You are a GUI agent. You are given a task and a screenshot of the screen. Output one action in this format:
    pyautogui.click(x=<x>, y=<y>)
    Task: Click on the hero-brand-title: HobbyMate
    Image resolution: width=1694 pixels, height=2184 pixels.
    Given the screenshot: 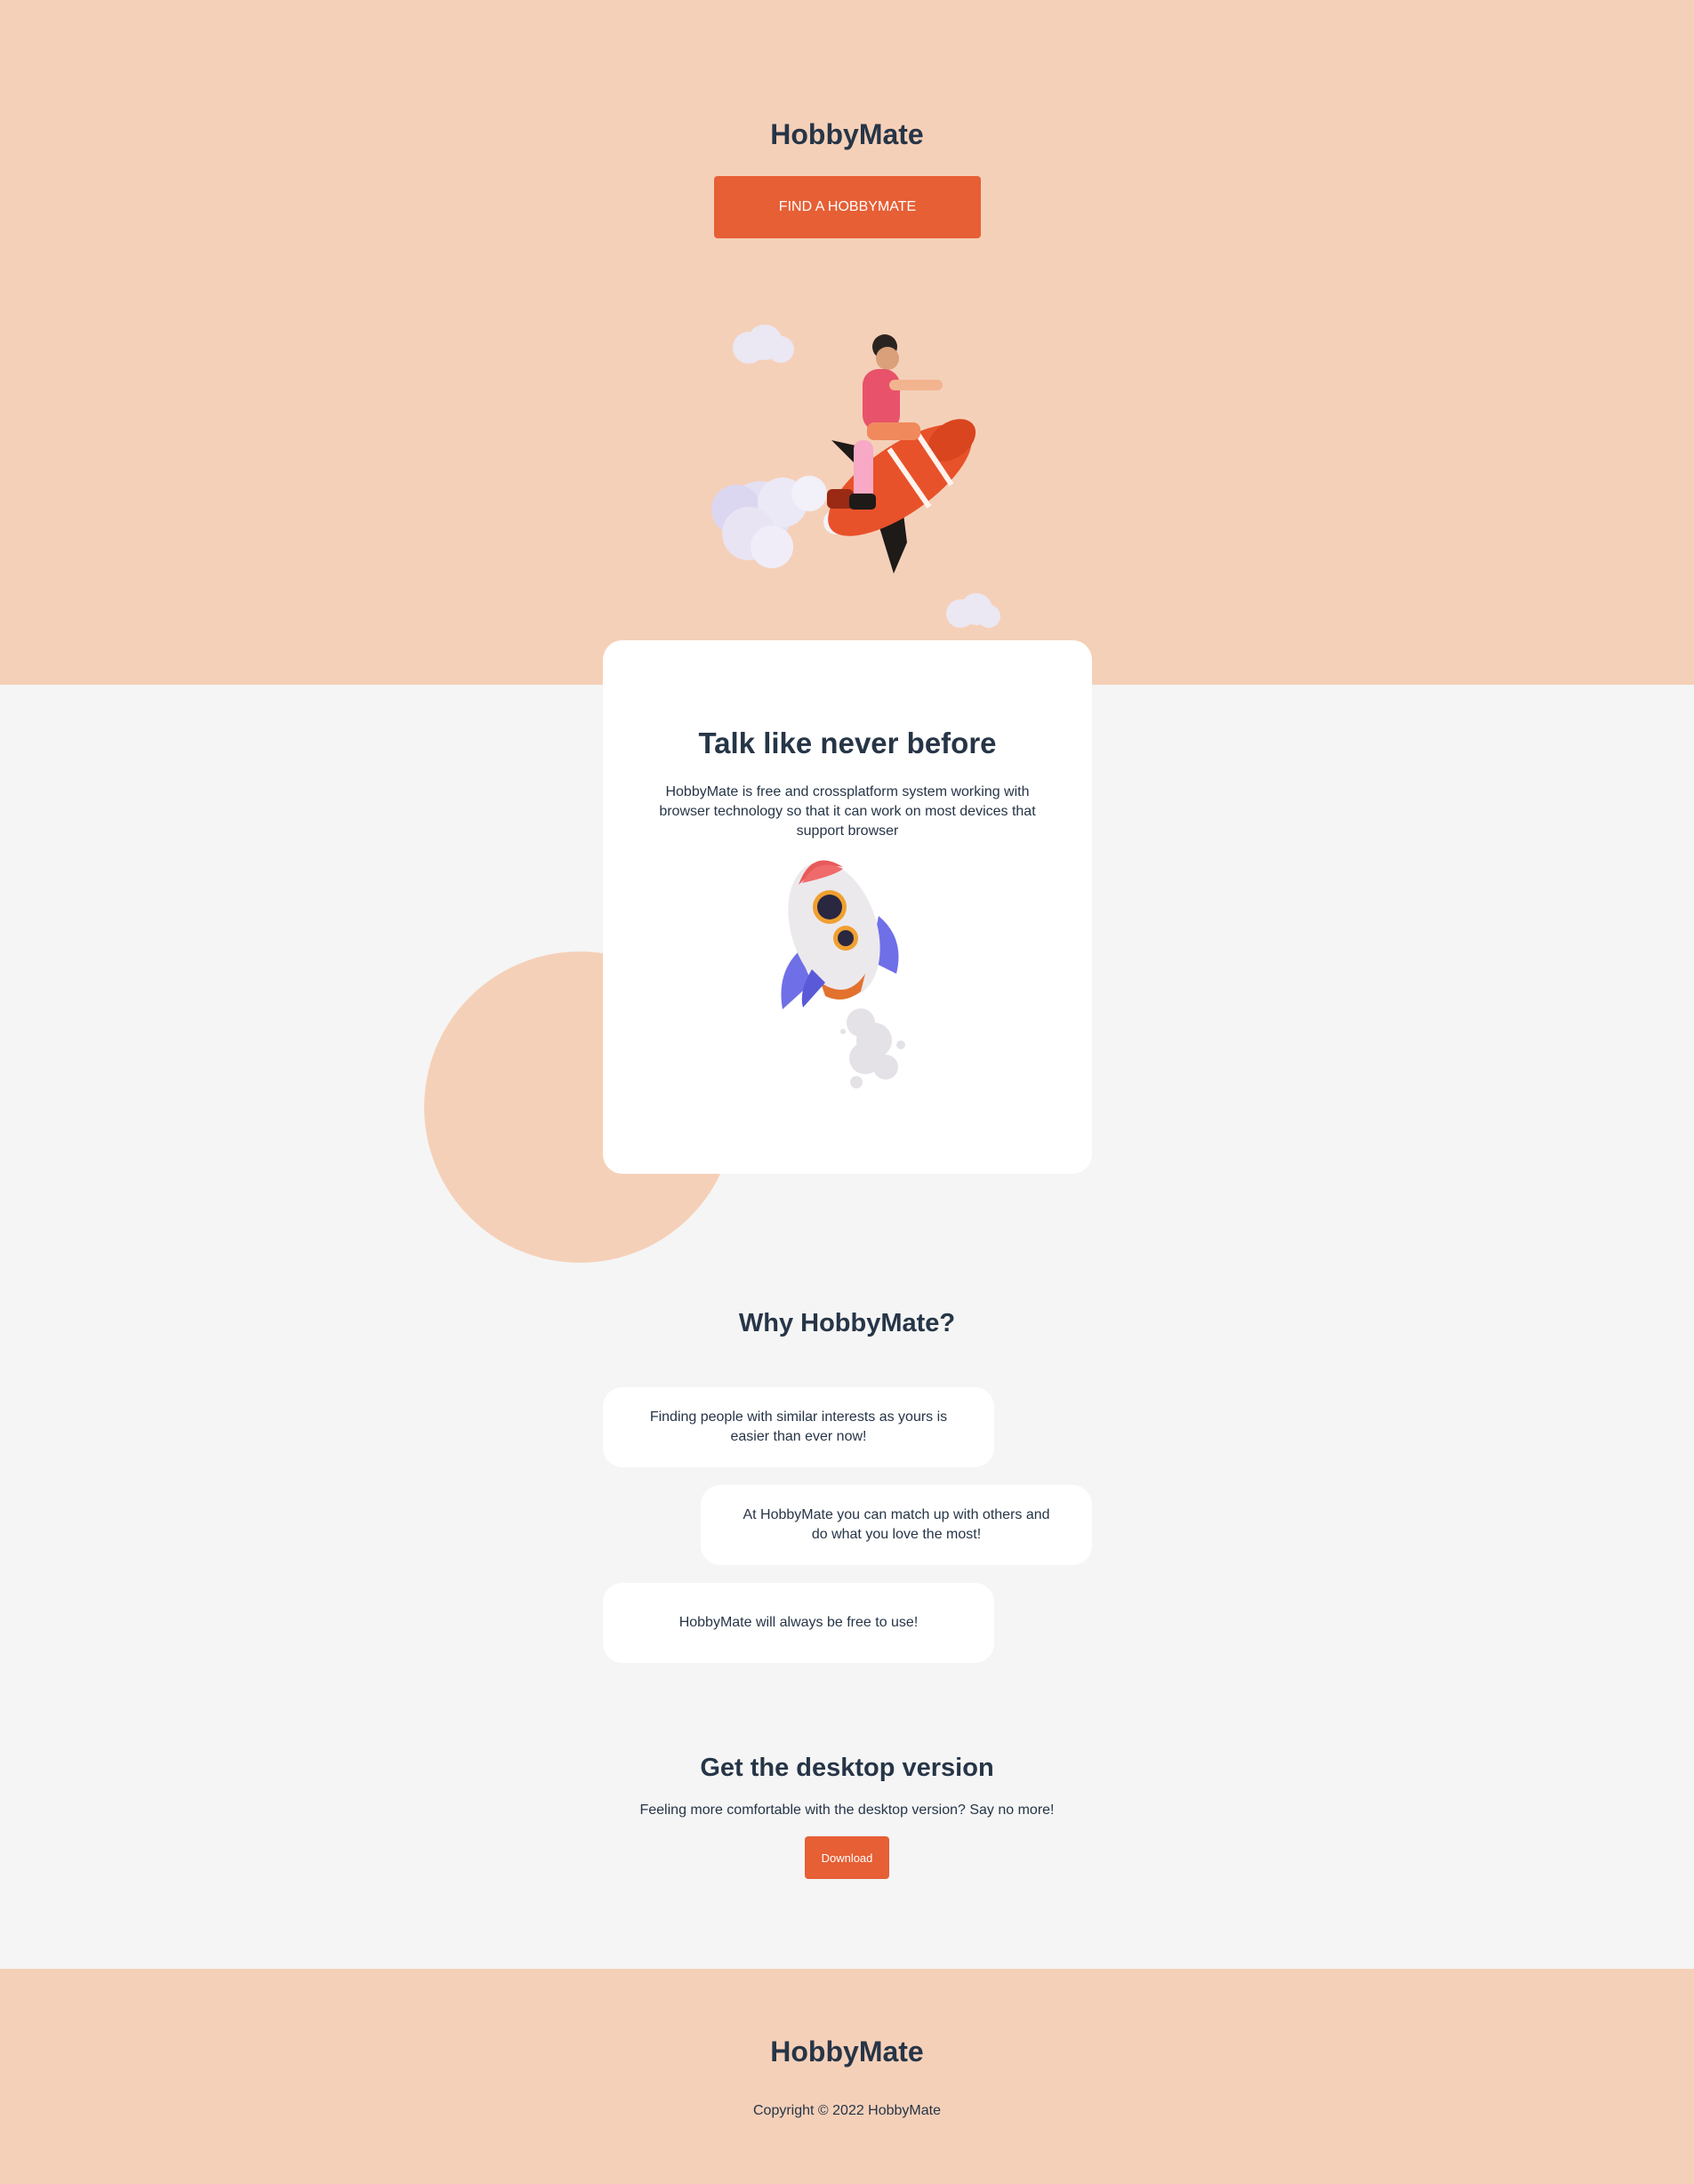 What is the action you would take?
    pyautogui.click(x=847, y=134)
    